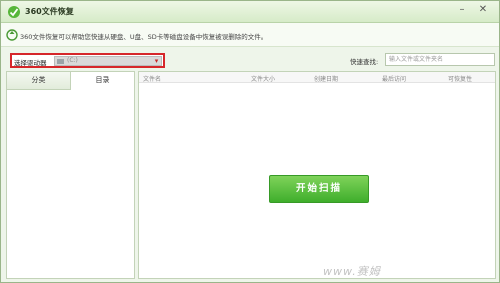 The image size is (500, 283). I want to click on info-bar: 360文件恢复可以帮助您快速从硬盘、U盘、SD卡等磁盘设备中恢复被误删除的文件。, so click(250, 35).